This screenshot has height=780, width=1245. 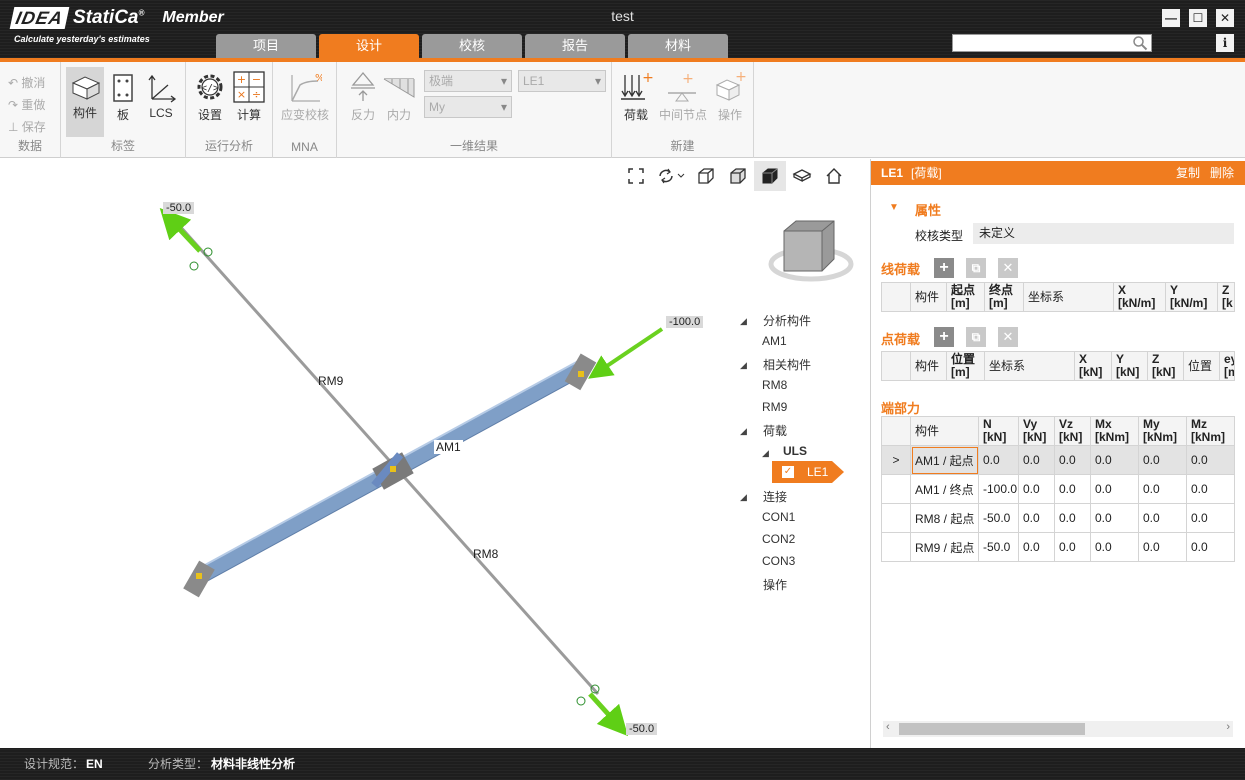 What do you see at coordinates (472, 46) in the screenshot?
I see `tab-check: 校核` at bounding box center [472, 46].